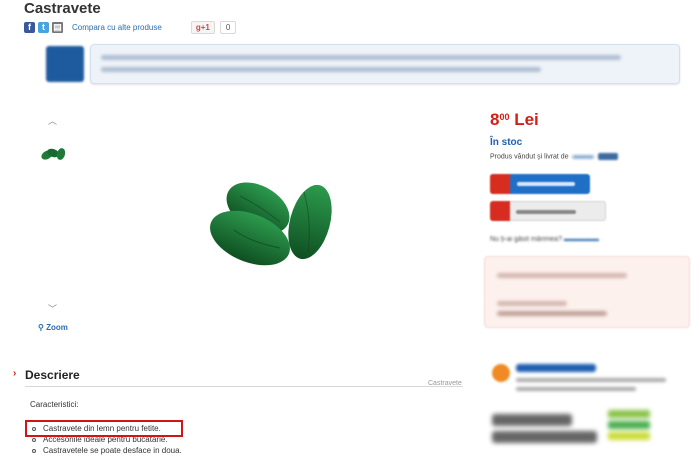 This screenshot has height=464, width=700. Describe the element at coordinates (548, 211) in the screenshot. I see `add-to-wishlist-button` at that location.